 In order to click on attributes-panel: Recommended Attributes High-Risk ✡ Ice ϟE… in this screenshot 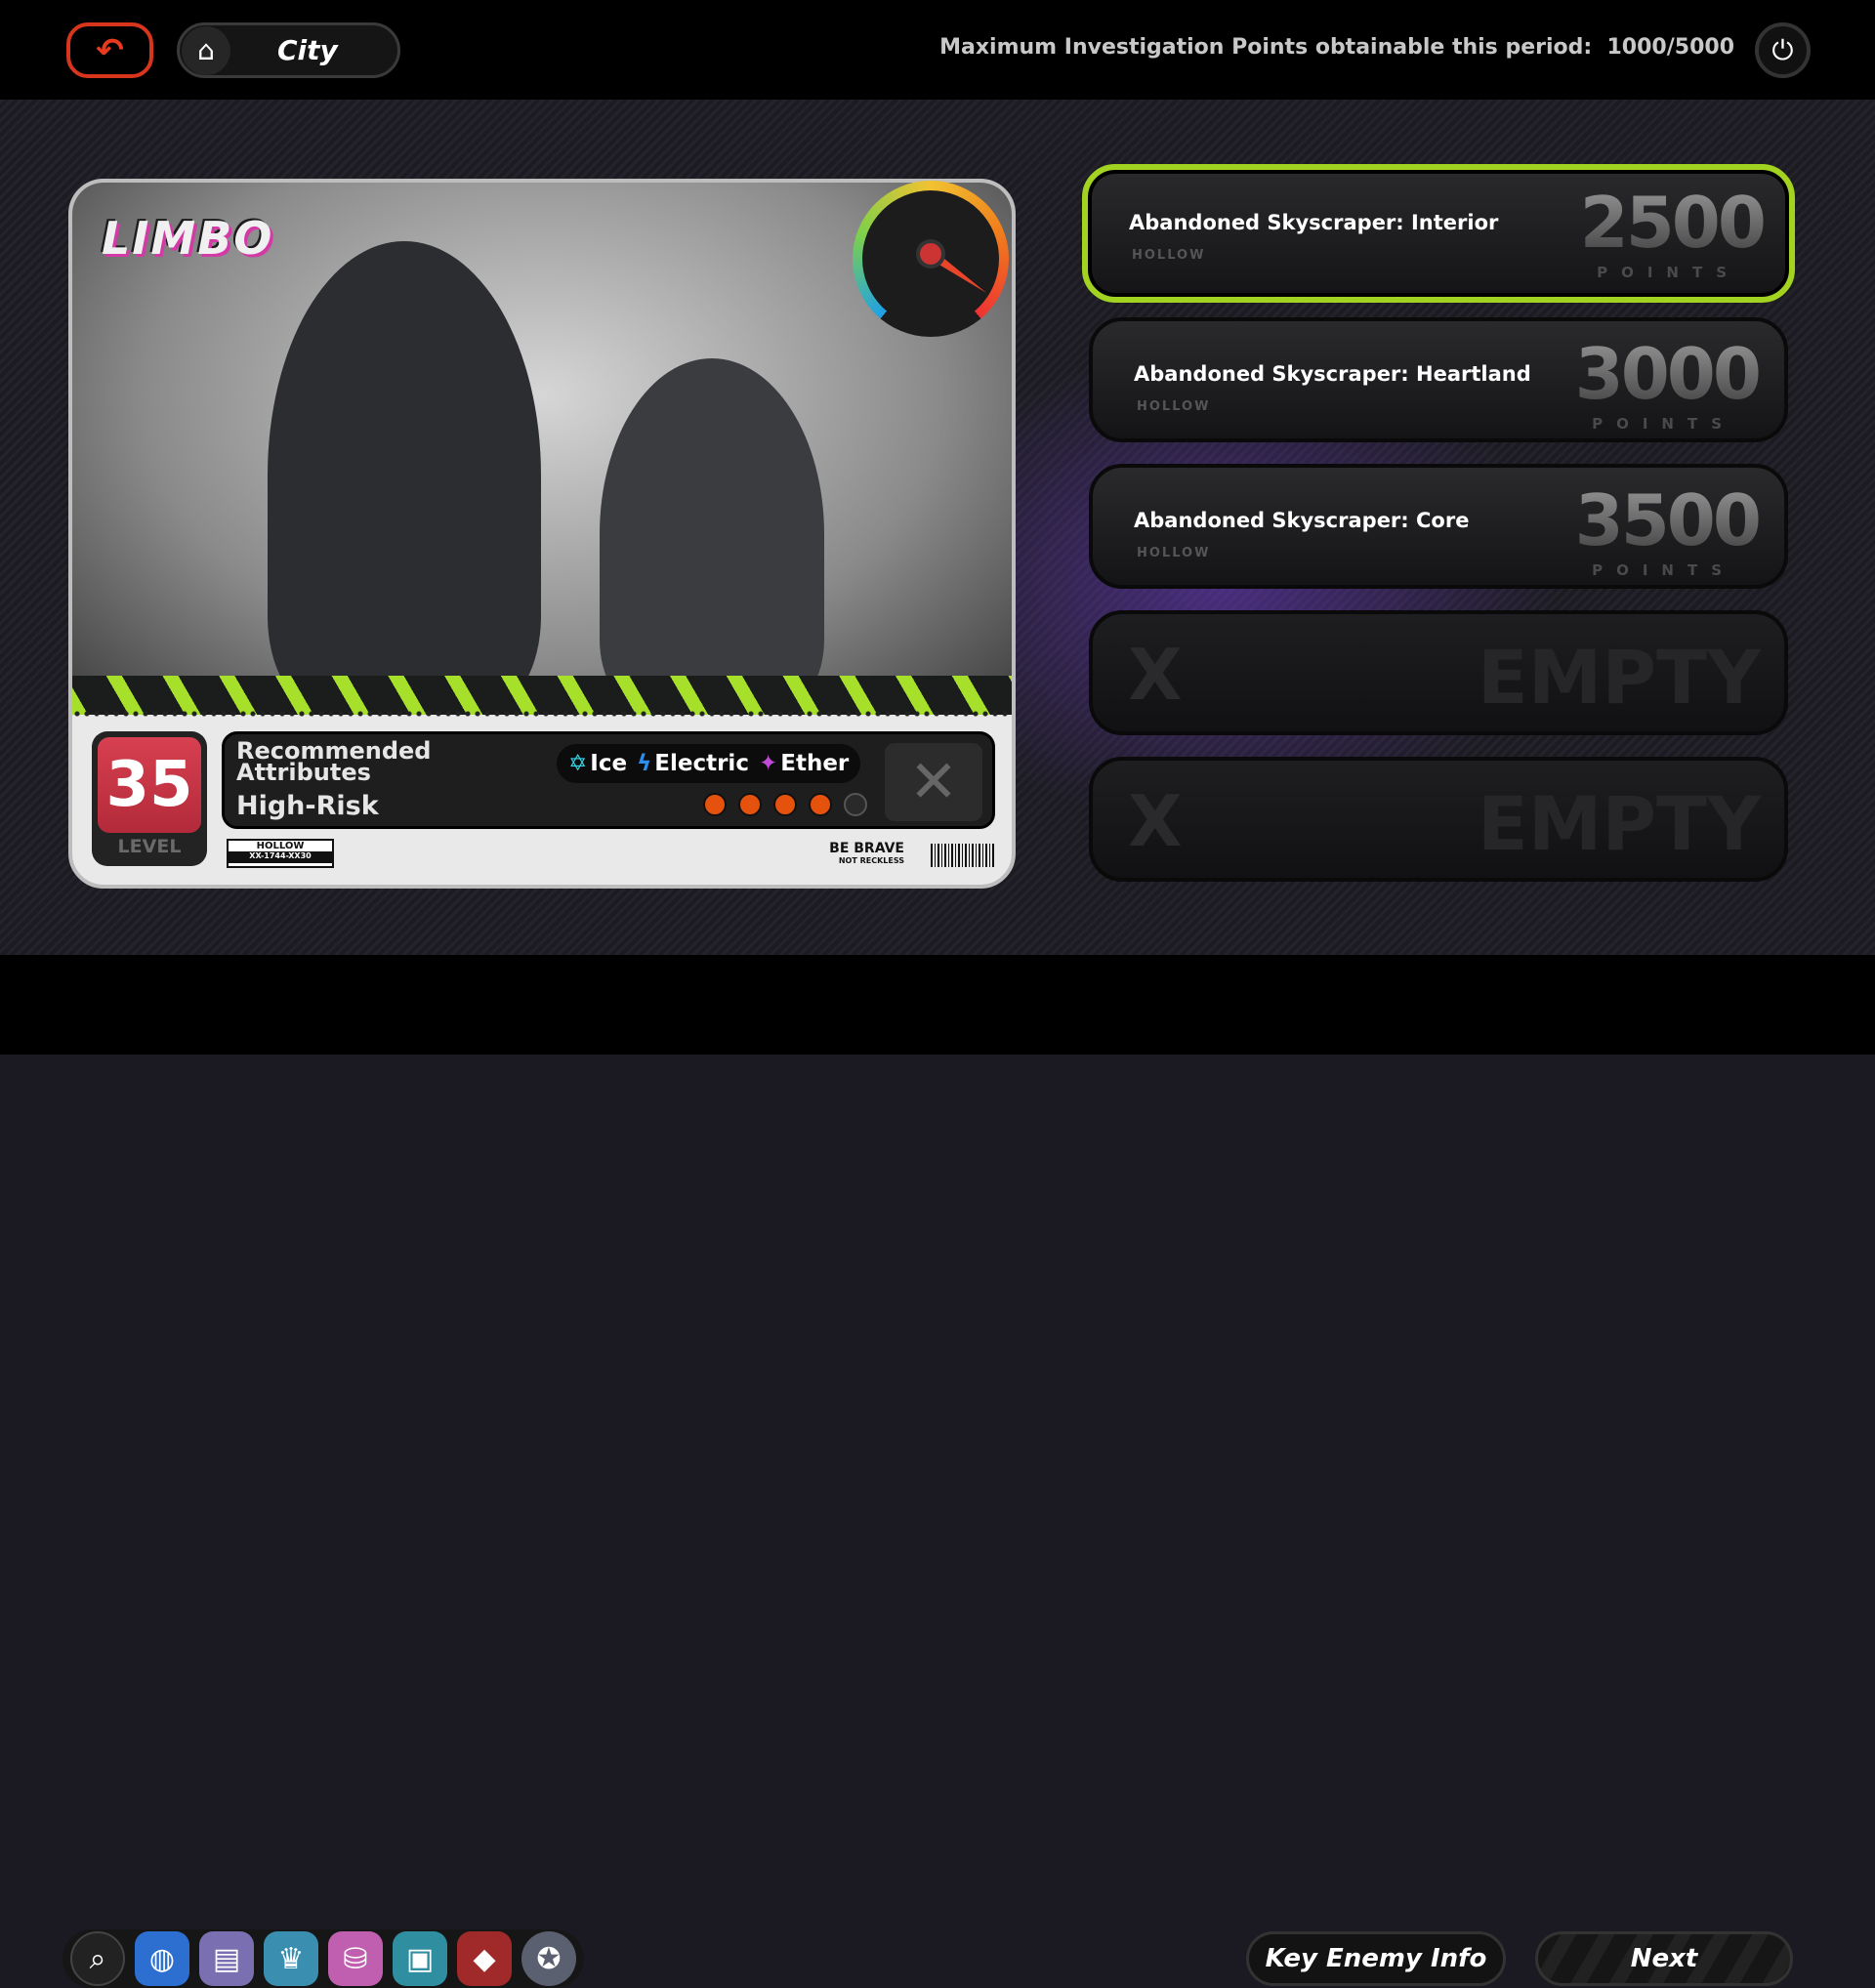, I will do `click(608, 780)`.